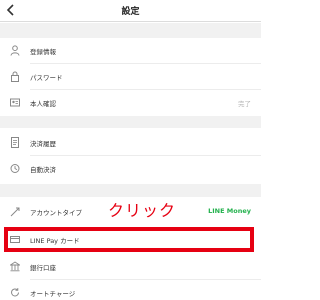 This screenshot has height=300, width=320. What do you see at coordinates (56, 213) in the screenshot?
I see `settings-item-label: アカウントタイプ` at bounding box center [56, 213].